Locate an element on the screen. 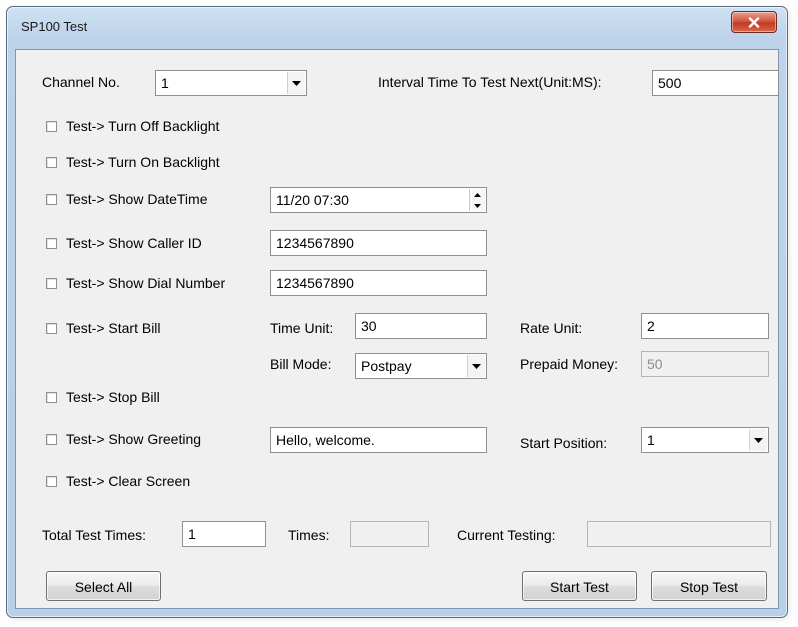 This screenshot has height=627, width=798. test-clear-screen-row: Test-> Clear Screen is located at coordinates (118, 481).